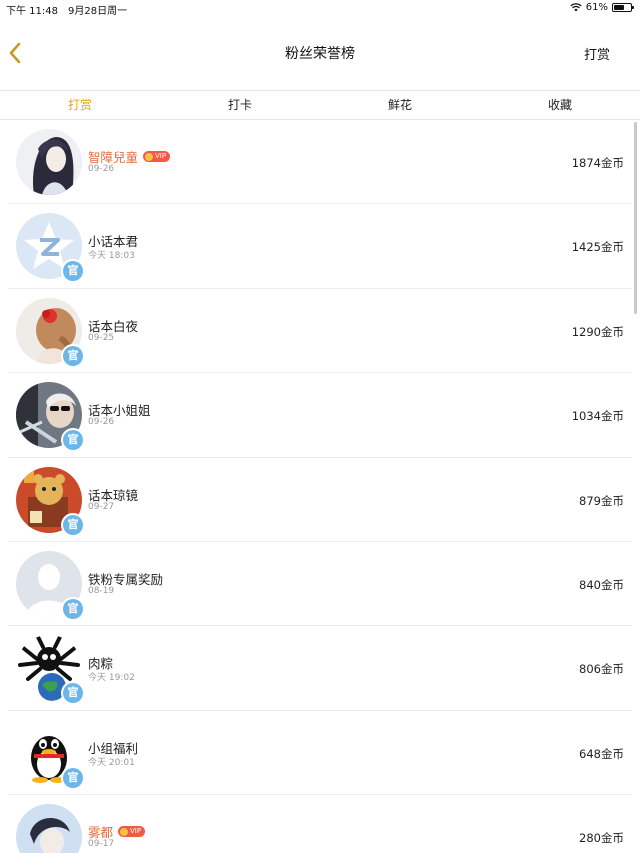 The width and height of the screenshot is (640, 853). I want to click on reward-date: 今天 19:02, so click(111, 678).